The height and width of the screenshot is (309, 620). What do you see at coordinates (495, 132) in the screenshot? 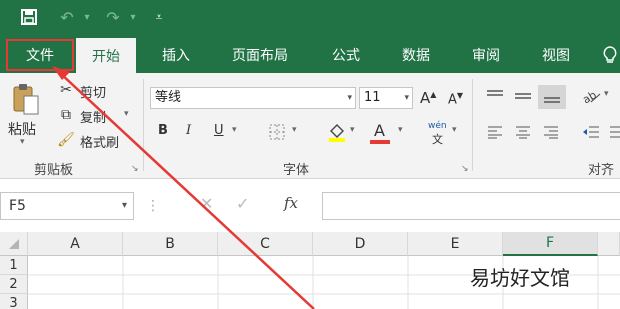
I see `align-left-icon` at bounding box center [495, 132].